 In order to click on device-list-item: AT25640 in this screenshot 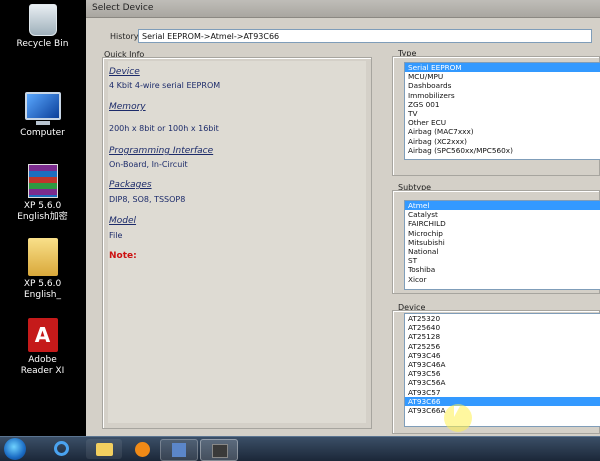, I will do `click(502, 327)`.